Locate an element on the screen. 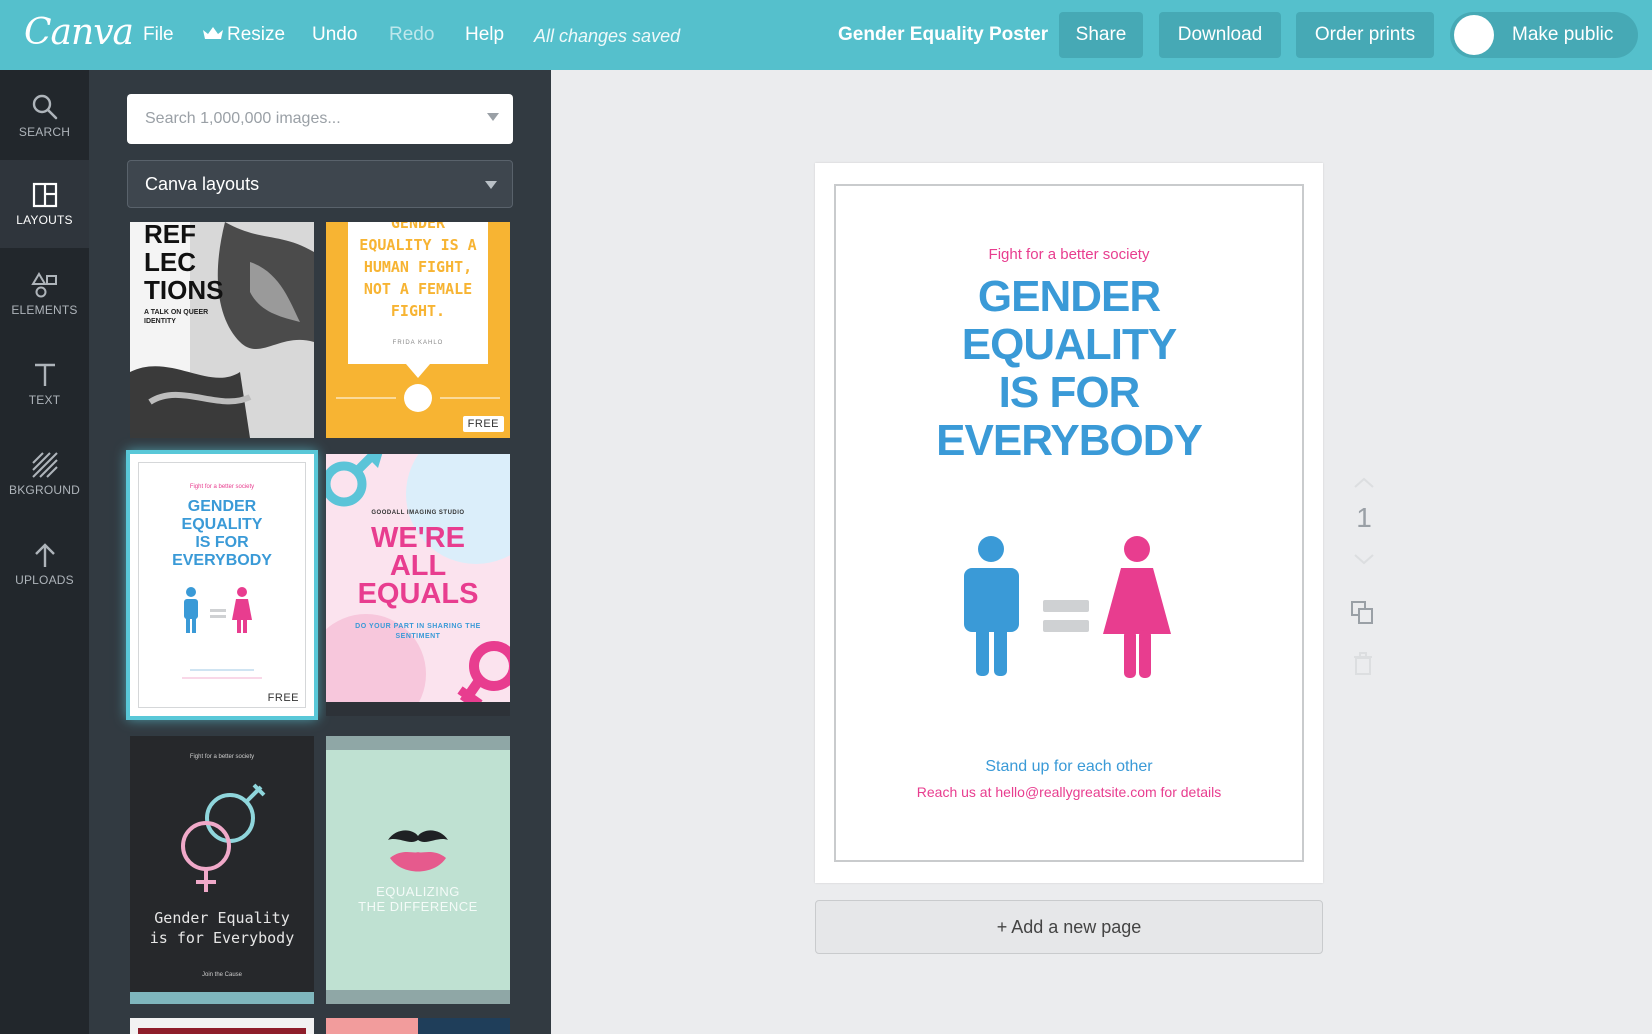 Image resolution: width=1652 pixels, height=1034 pixels. toggle-knob is located at coordinates (1474, 35).